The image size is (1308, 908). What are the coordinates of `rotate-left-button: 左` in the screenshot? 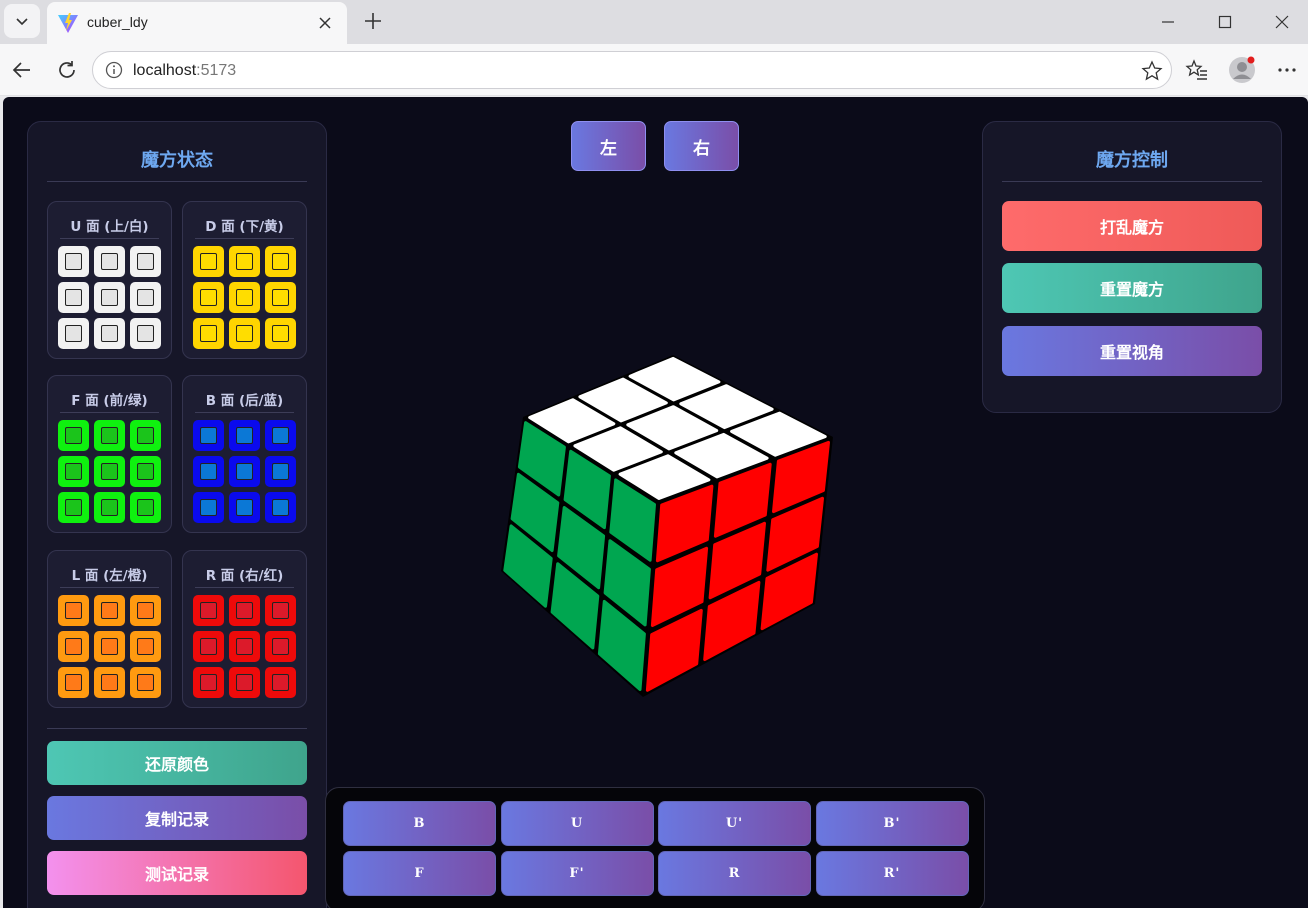 It's located at (608, 146).